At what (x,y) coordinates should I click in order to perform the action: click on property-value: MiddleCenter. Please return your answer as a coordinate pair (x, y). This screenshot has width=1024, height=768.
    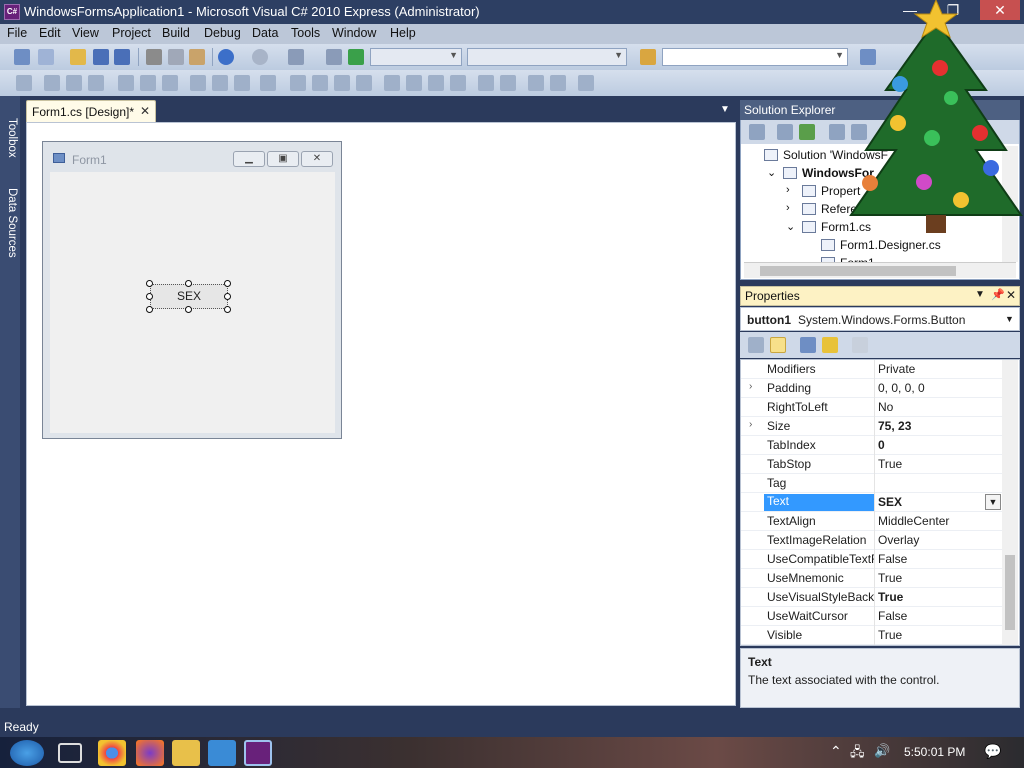
    Looking at the image, I should click on (913, 521).